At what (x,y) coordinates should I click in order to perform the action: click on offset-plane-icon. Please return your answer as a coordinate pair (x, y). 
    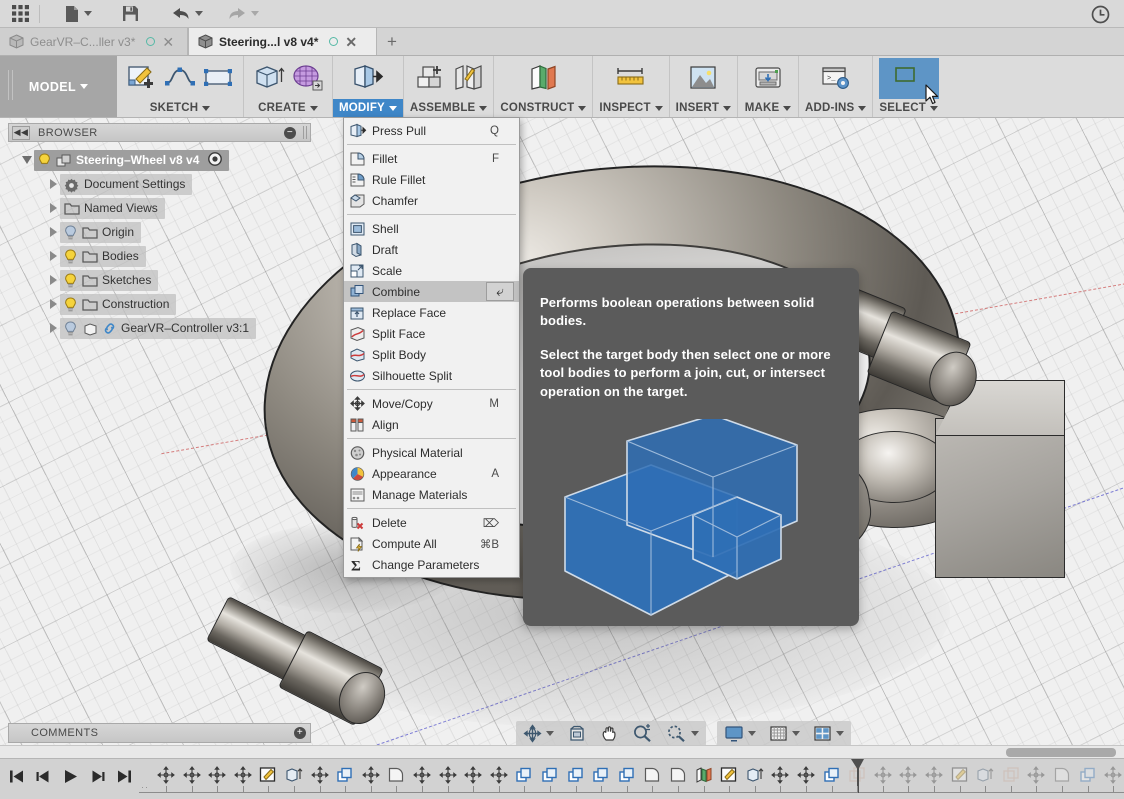
    Looking at the image, I should click on (543, 78).